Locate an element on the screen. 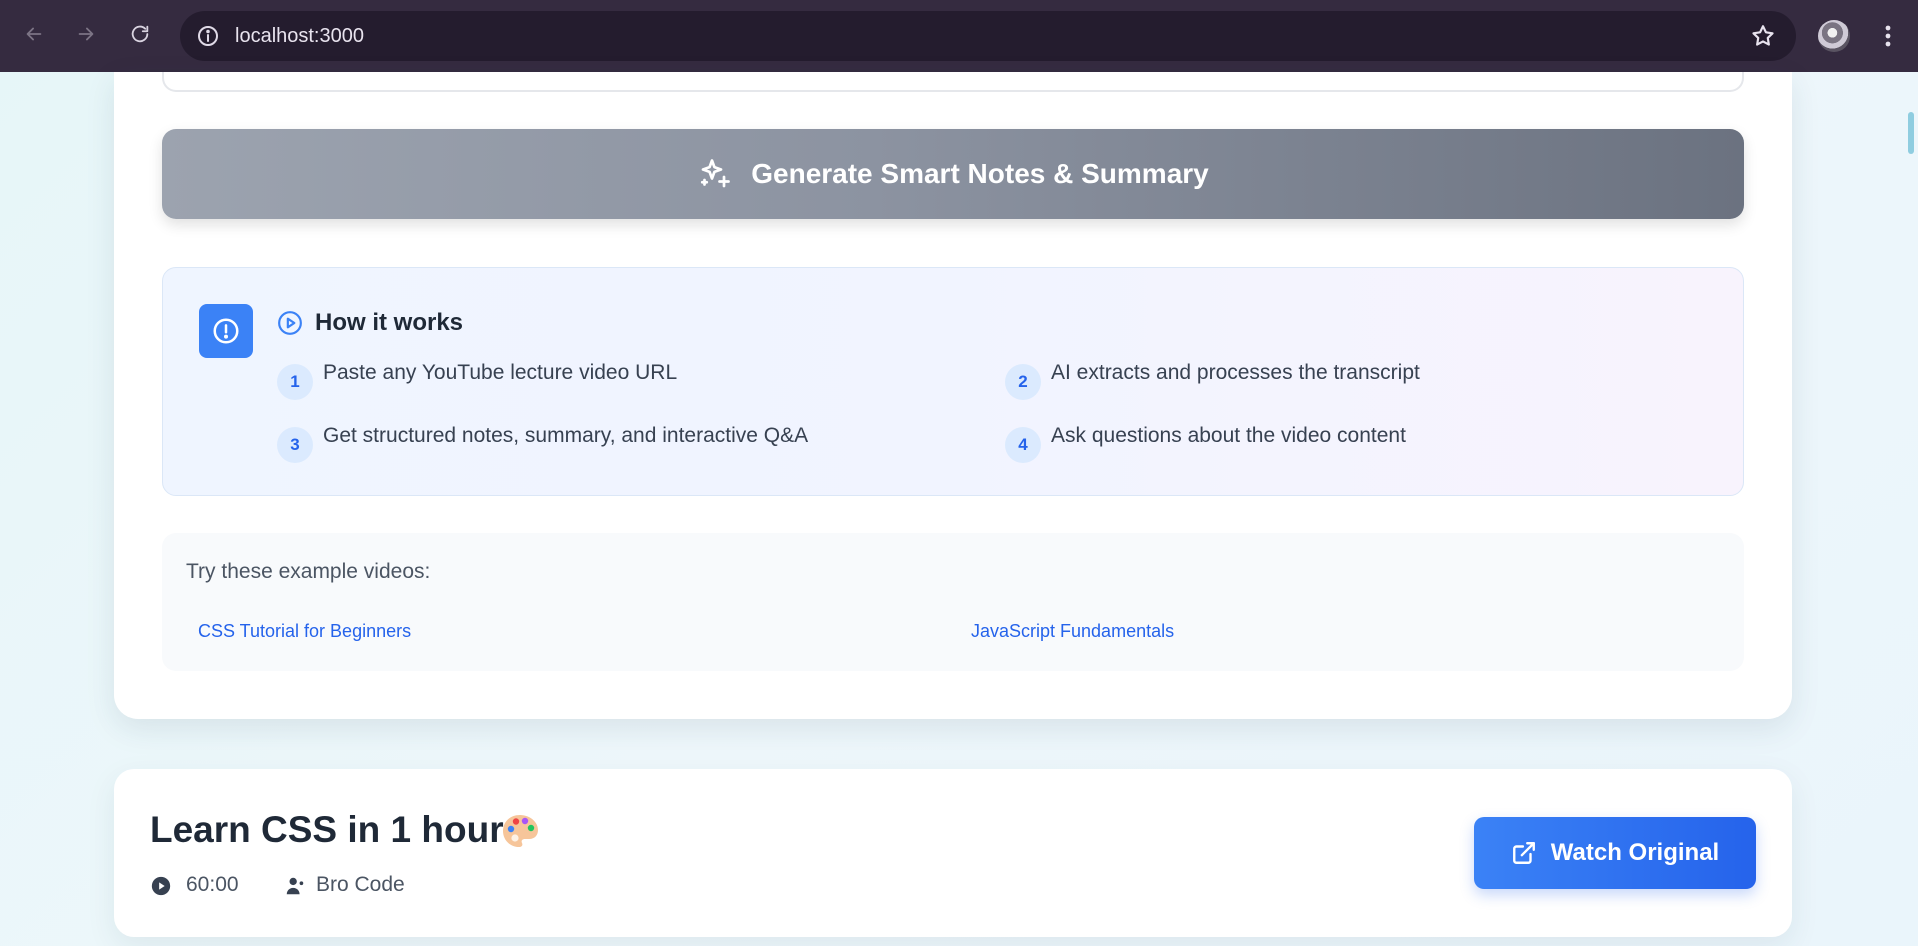 The height and width of the screenshot is (946, 1918). profile-avatar is located at coordinates (1834, 36).